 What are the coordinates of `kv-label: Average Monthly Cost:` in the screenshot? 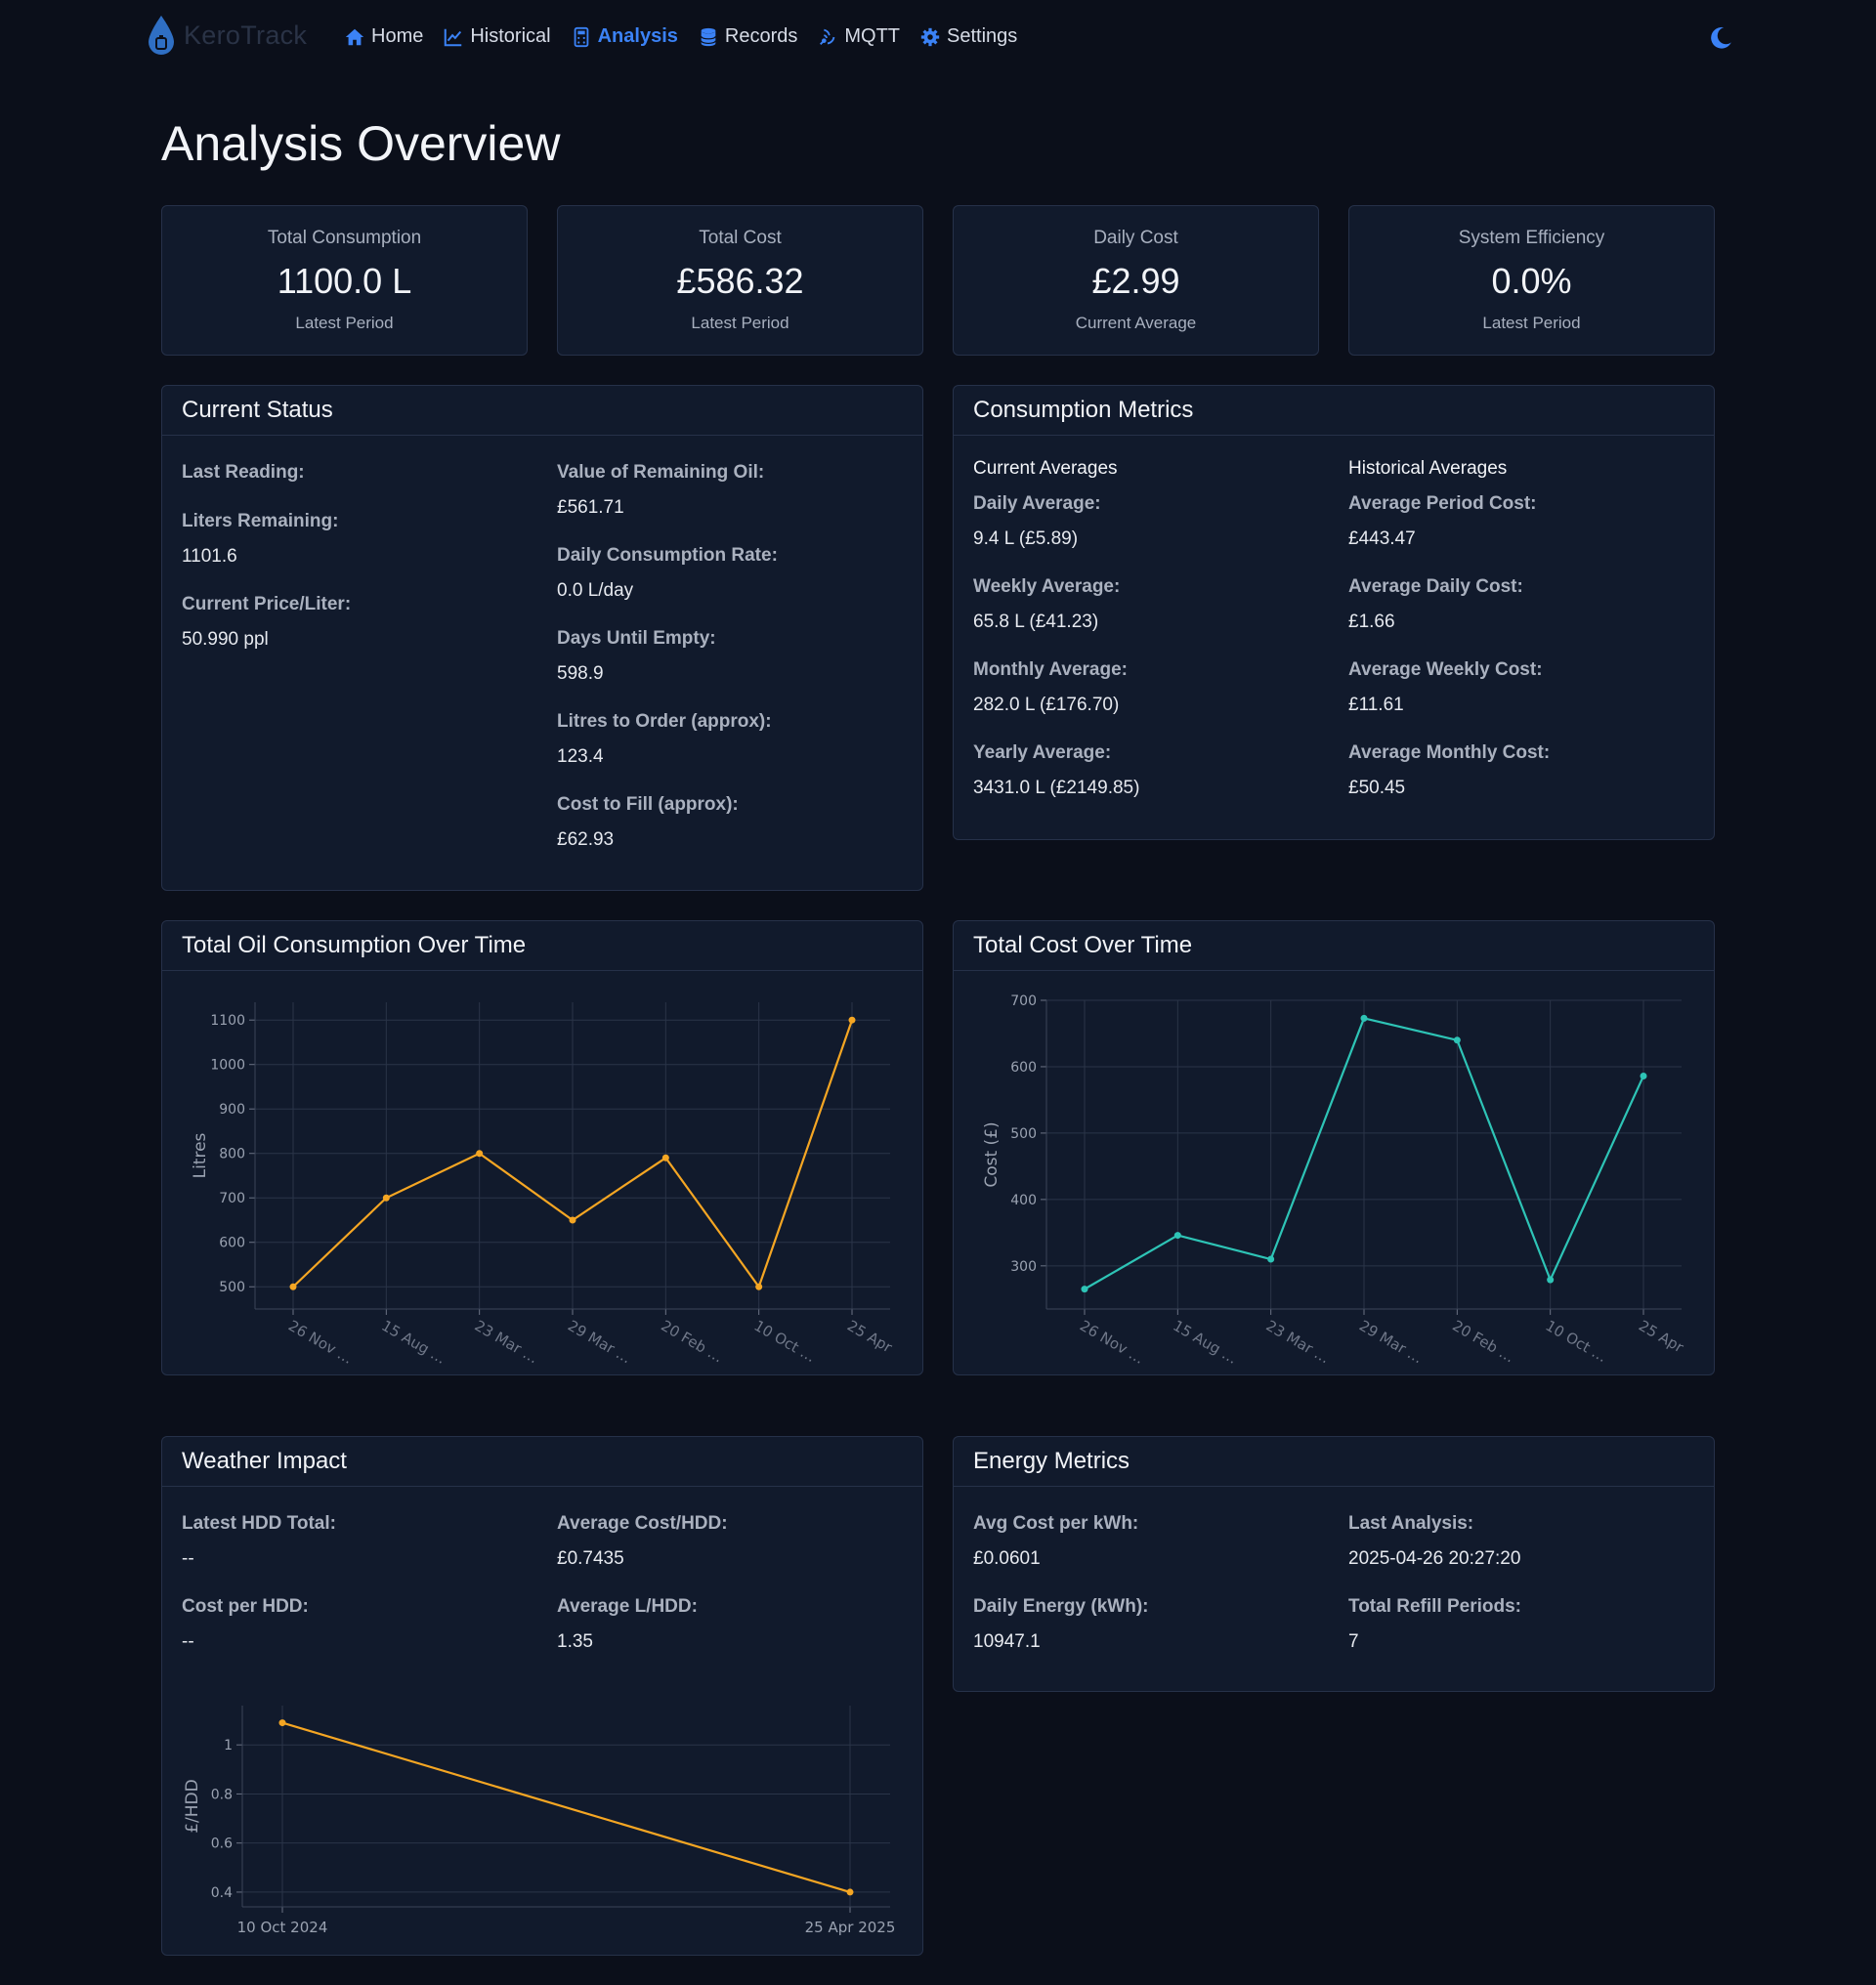 It's located at (1449, 752).